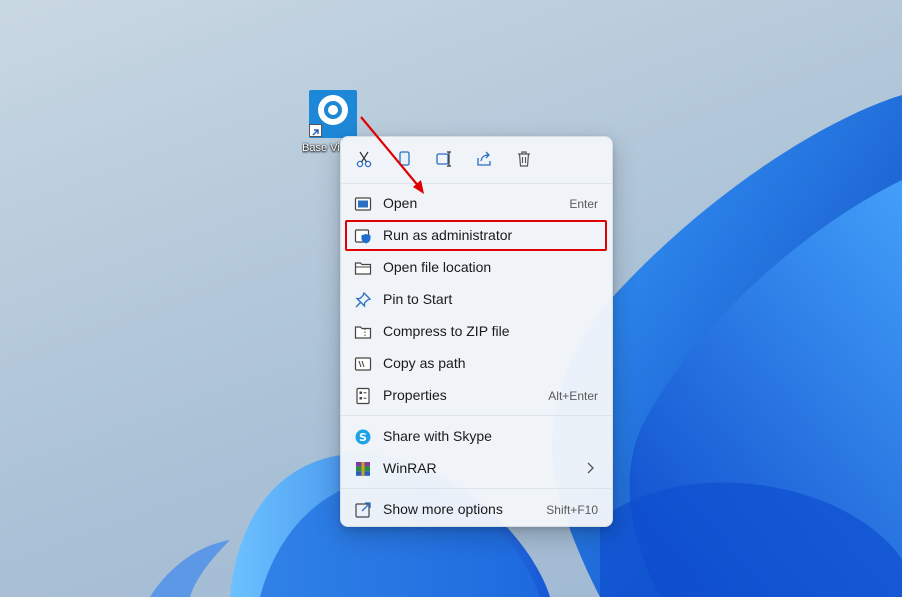 The image size is (902, 597). I want to click on annotation-arrow, so click(392, 155).